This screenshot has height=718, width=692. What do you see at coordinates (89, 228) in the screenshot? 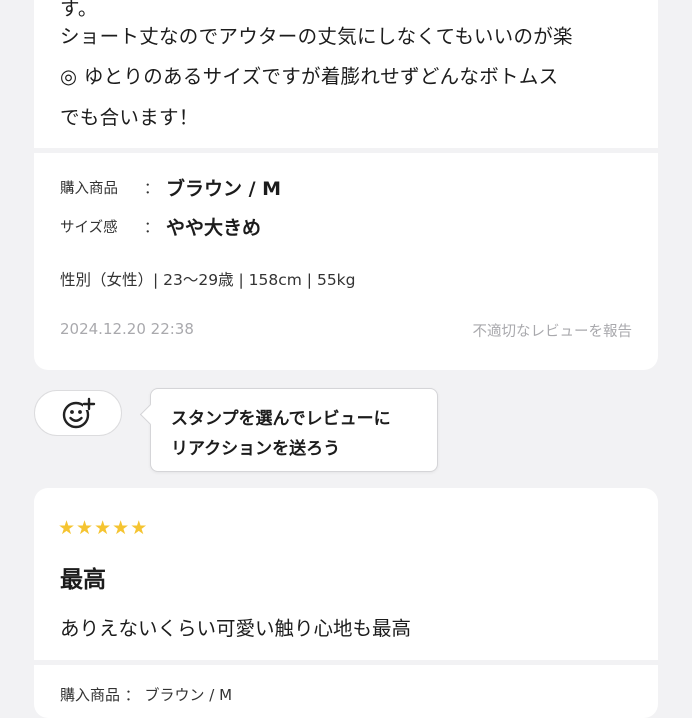
I see `attr-label: サイズ感` at bounding box center [89, 228].